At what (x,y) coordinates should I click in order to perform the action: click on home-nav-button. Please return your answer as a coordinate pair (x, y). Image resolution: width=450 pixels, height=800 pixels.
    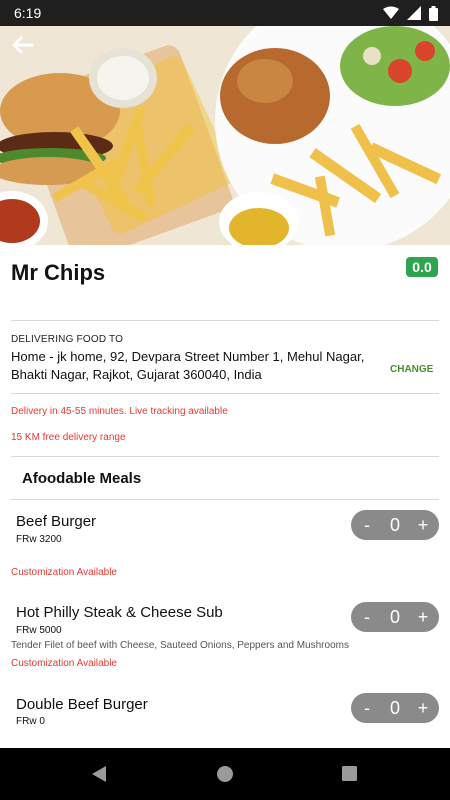
    Looking at the image, I should click on (225, 776).